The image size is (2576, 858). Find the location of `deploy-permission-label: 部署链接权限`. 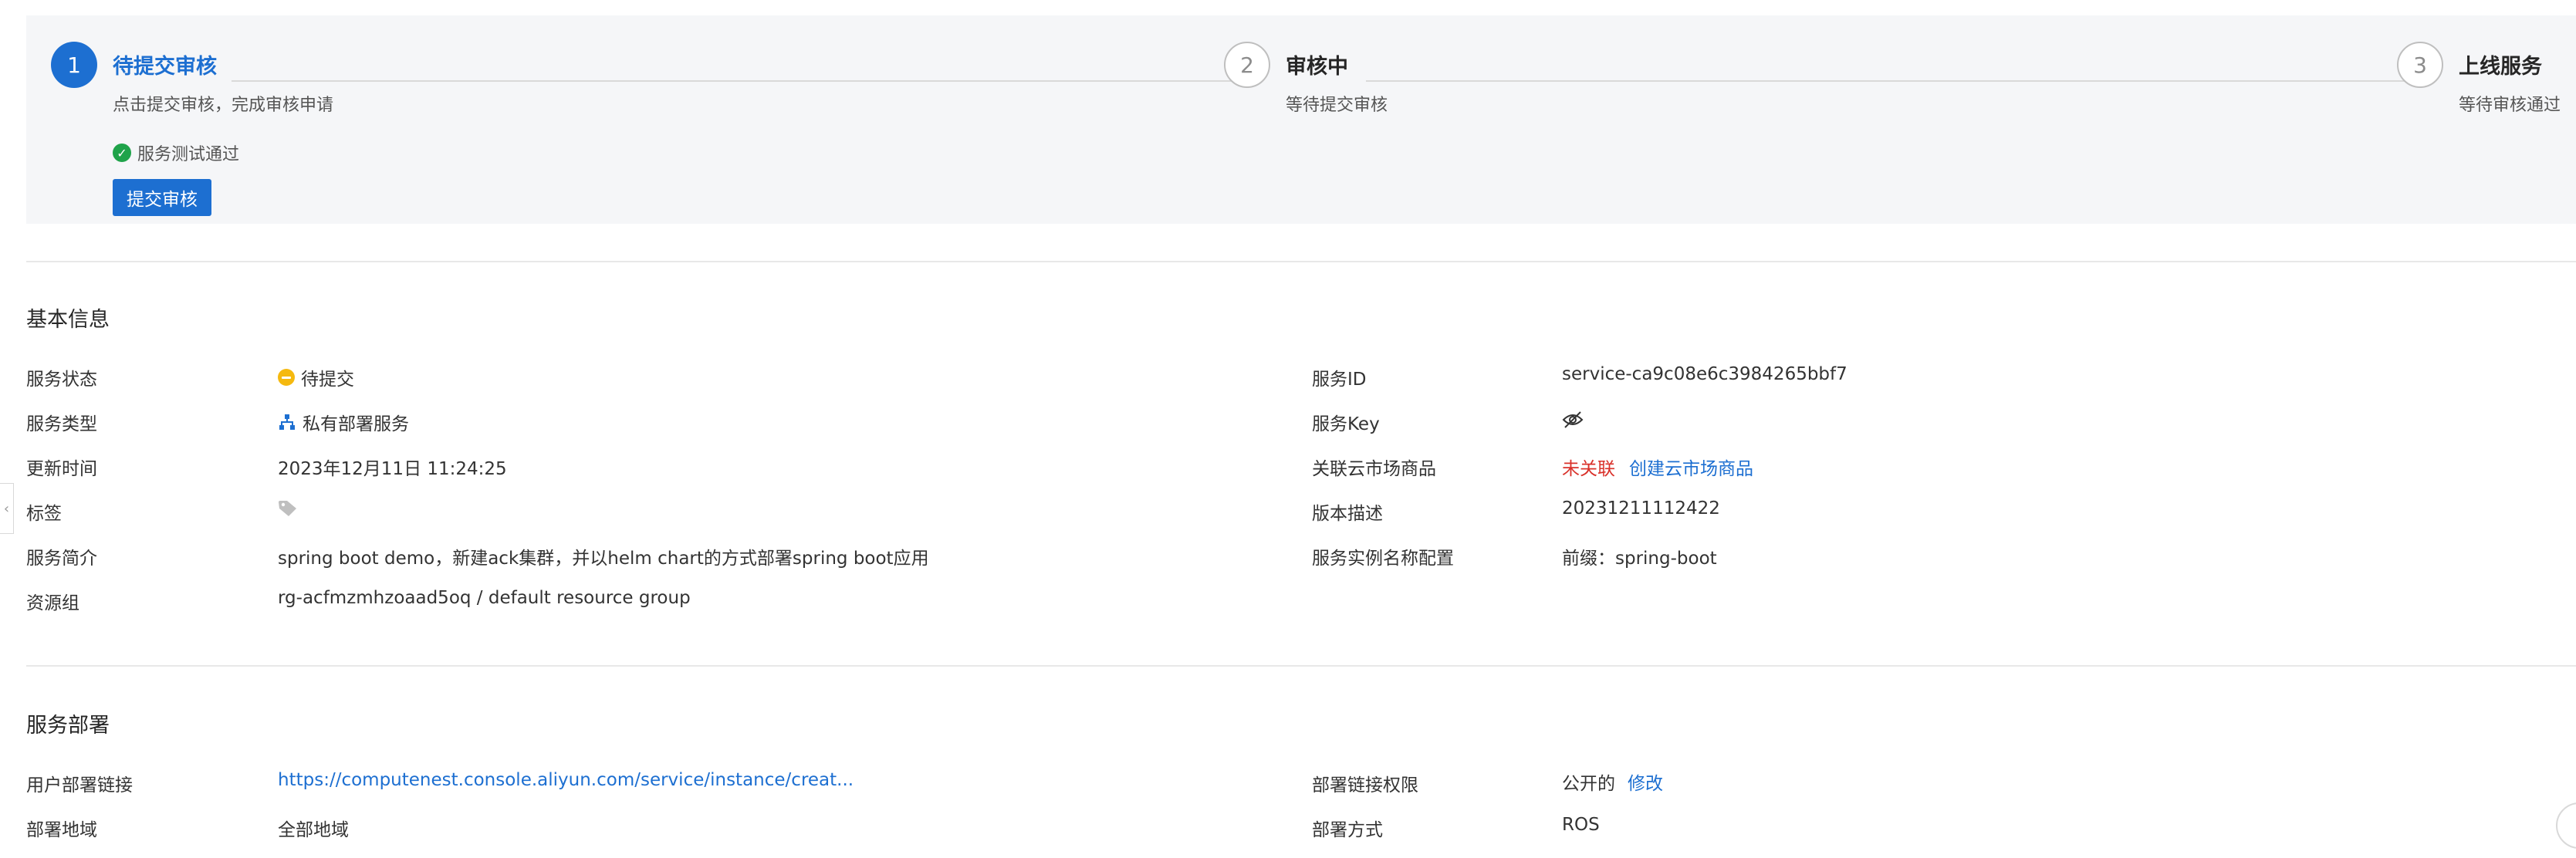

deploy-permission-label: 部署链接权限 is located at coordinates (1365, 785).